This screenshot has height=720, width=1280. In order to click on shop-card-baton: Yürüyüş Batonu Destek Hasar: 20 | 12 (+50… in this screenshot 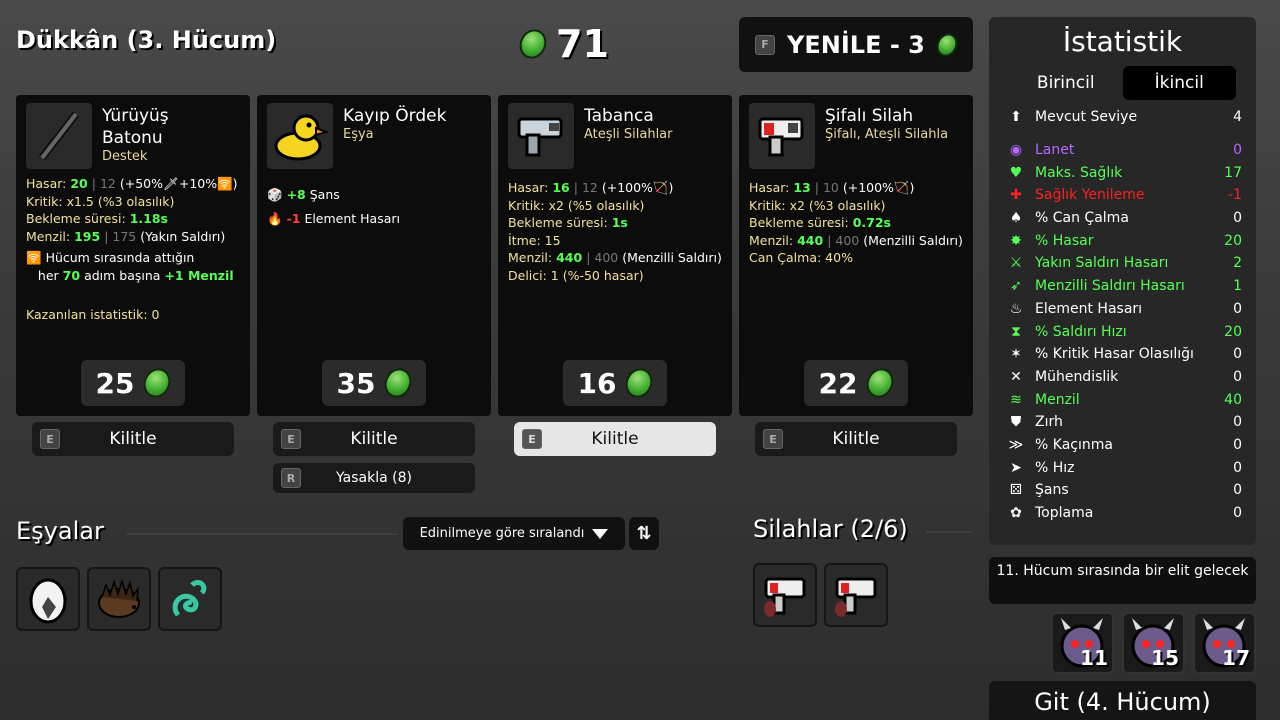, I will do `click(133, 255)`.